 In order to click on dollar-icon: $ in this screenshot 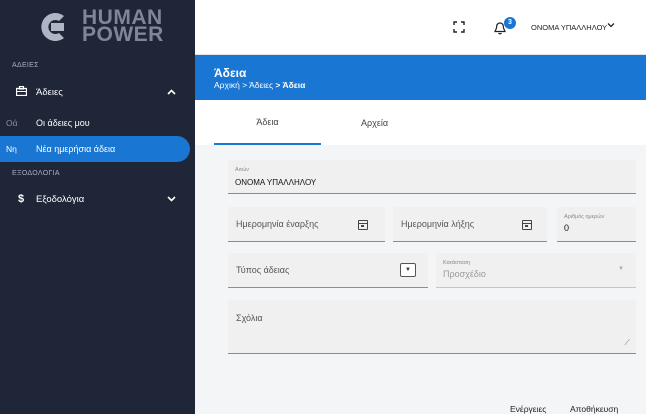, I will do `click(21, 199)`.